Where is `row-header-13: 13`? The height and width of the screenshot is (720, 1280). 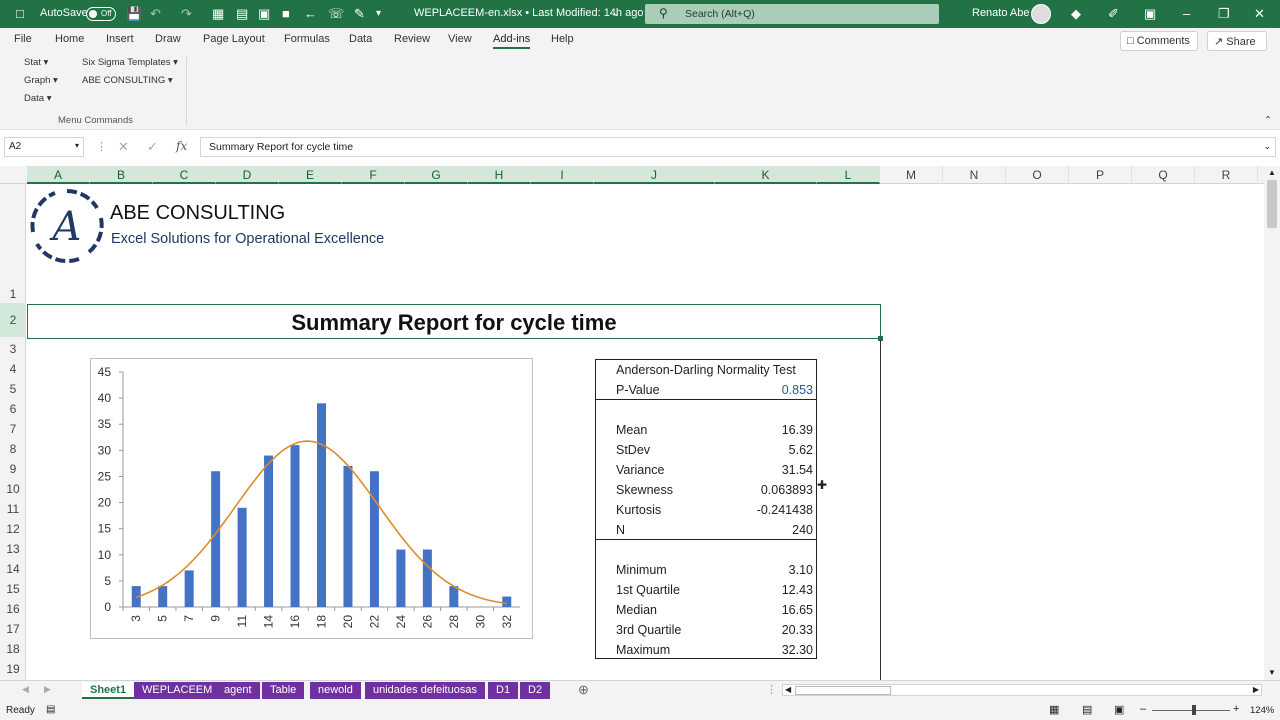
row-header-13: 13 is located at coordinates (13, 549).